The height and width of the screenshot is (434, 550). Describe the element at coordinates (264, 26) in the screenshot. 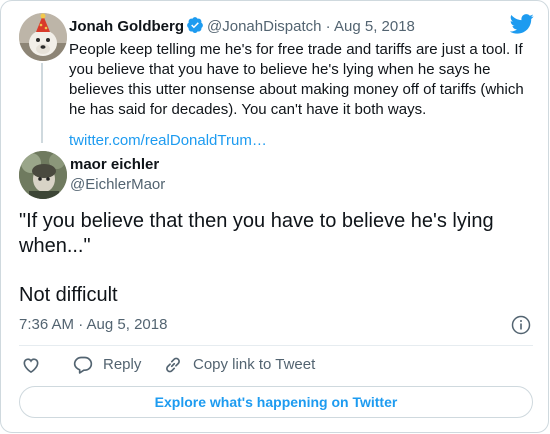

I see `author-handle: @JonahDispatch` at that location.